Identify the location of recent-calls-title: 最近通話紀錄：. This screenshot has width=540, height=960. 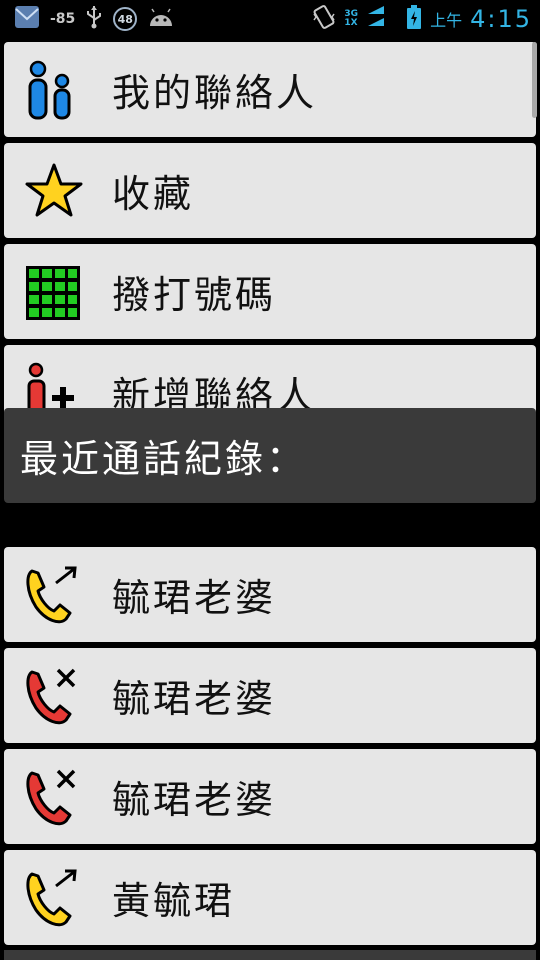
(164, 459).